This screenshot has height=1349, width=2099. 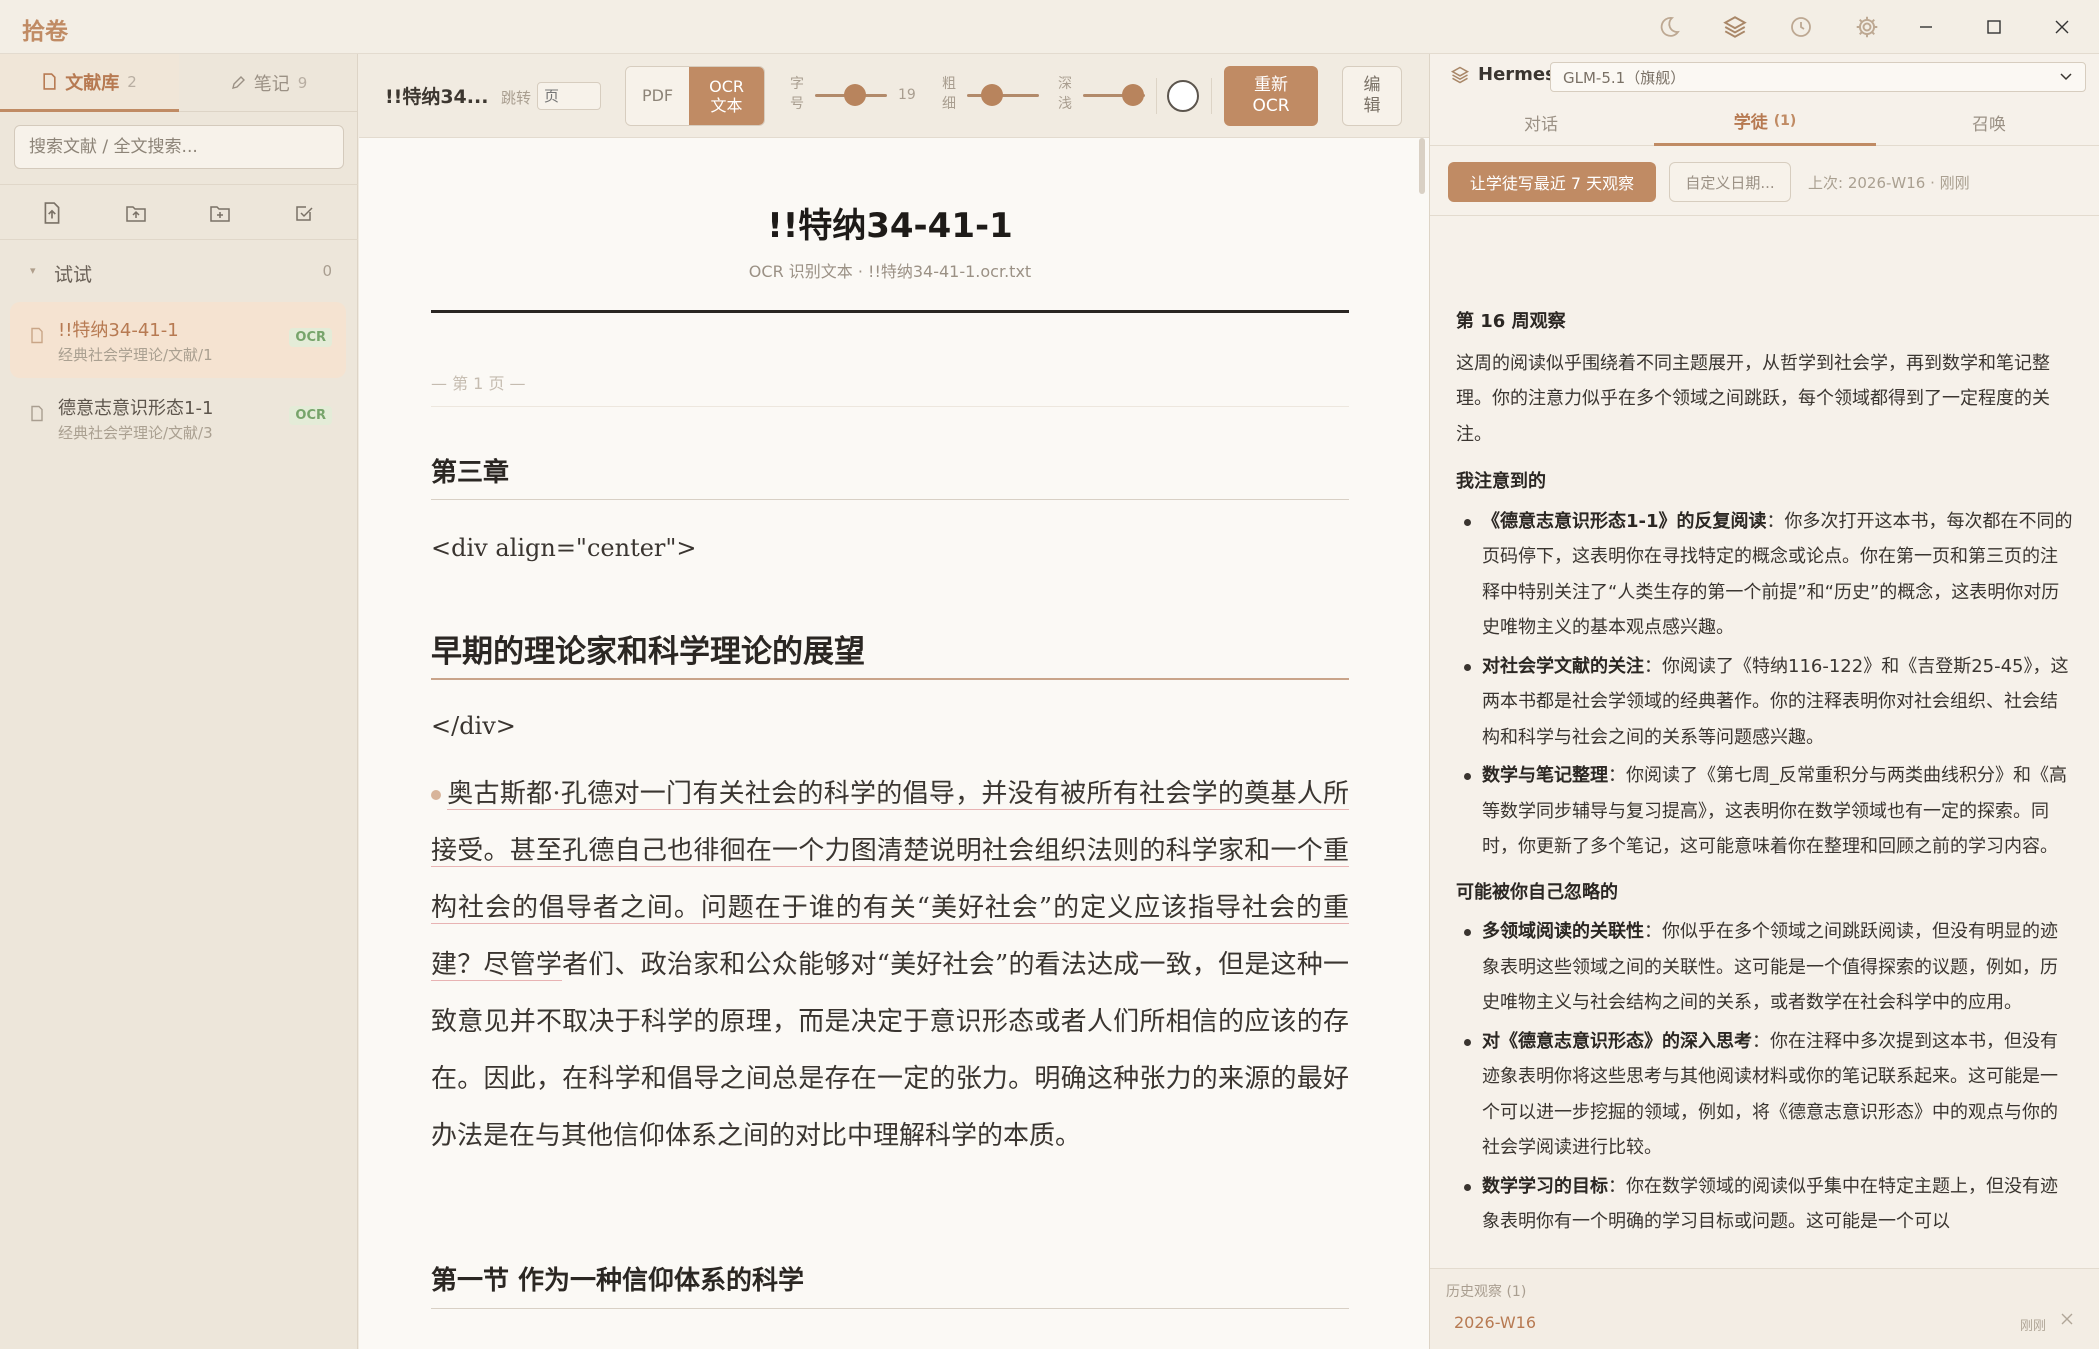 I want to click on weight-label: 粗细, so click(x=949, y=94).